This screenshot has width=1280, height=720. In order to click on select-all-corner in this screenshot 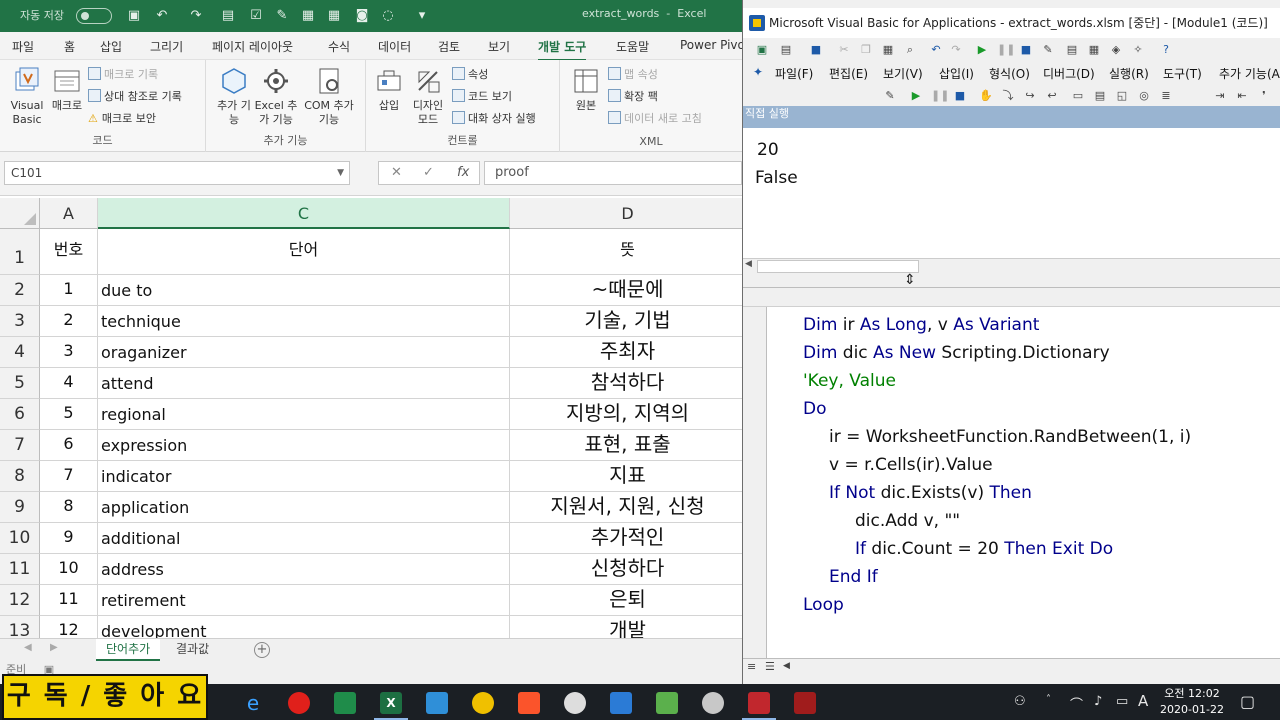, I will do `click(20, 213)`.